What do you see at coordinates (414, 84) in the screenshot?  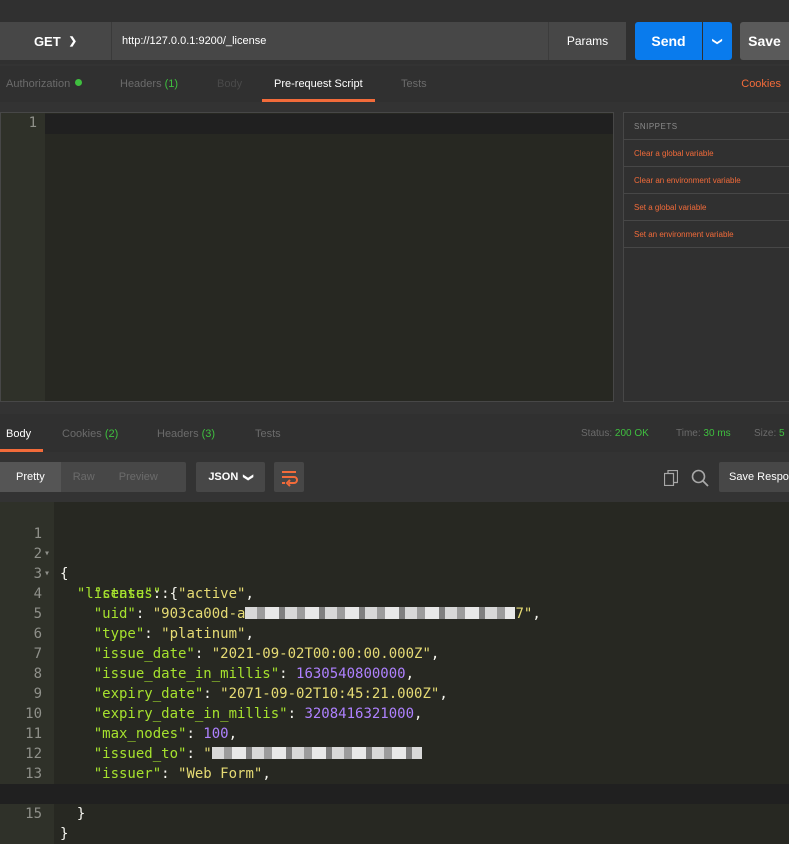 I see `tab-tests: Tests` at bounding box center [414, 84].